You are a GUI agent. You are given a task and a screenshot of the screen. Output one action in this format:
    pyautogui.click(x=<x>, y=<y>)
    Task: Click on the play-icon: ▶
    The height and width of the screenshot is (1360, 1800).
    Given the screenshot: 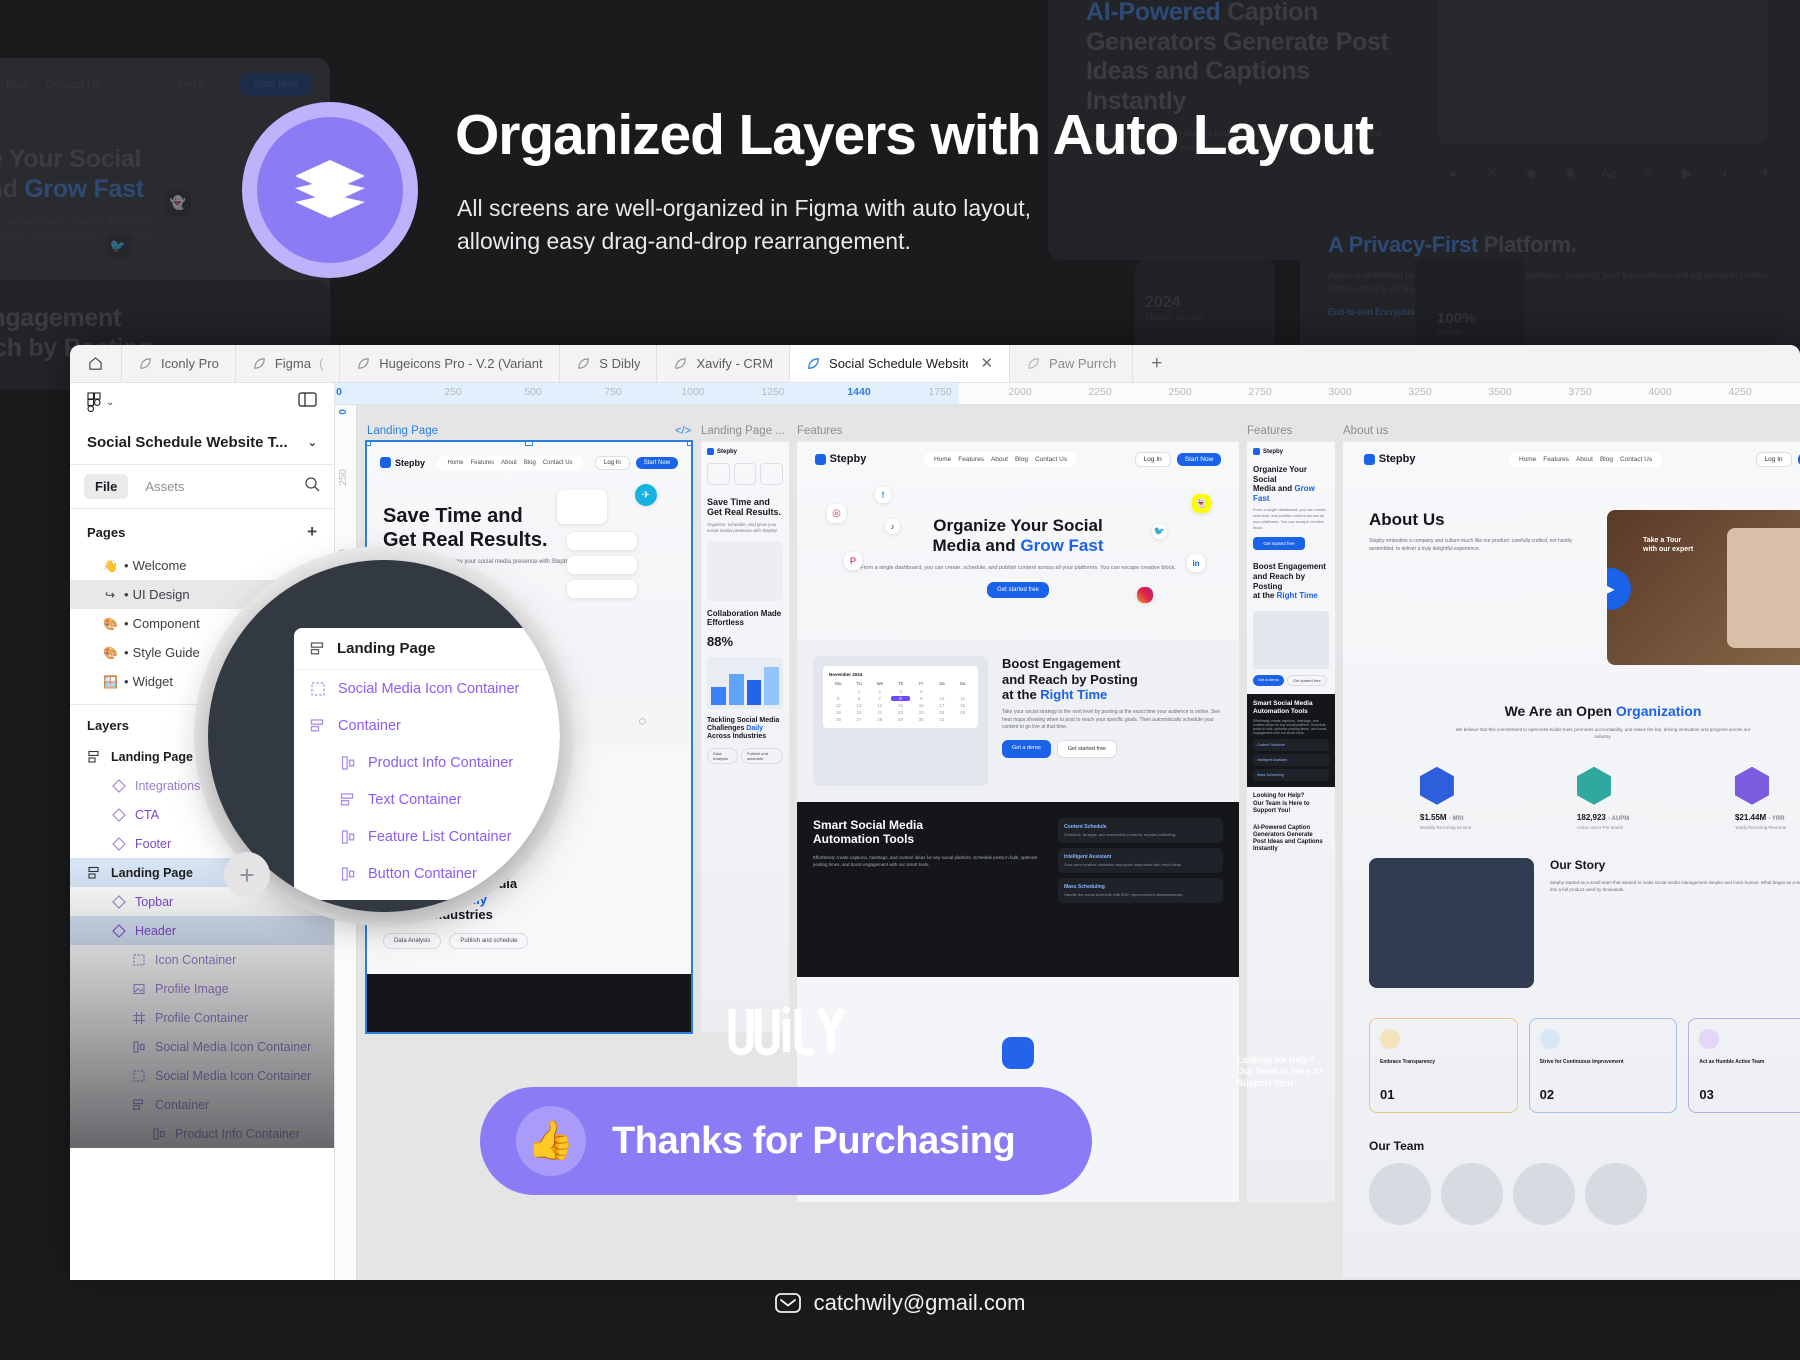 What is the action you would take?
    pyautogui.click(x=1619, y=589)
    